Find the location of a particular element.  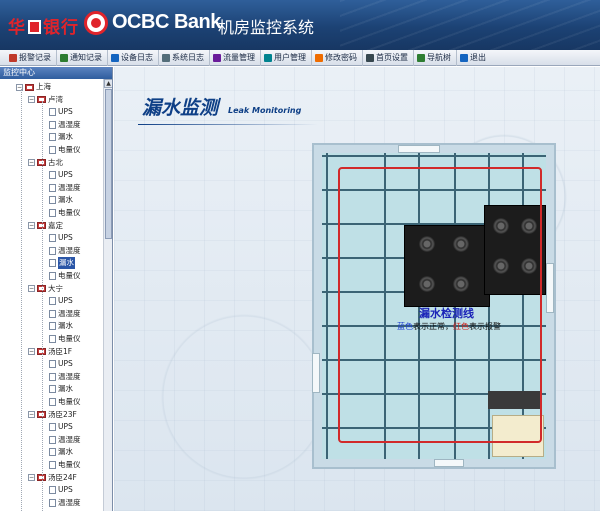

tree-group: − 汤臣1F is located at coordinates (50, 352).